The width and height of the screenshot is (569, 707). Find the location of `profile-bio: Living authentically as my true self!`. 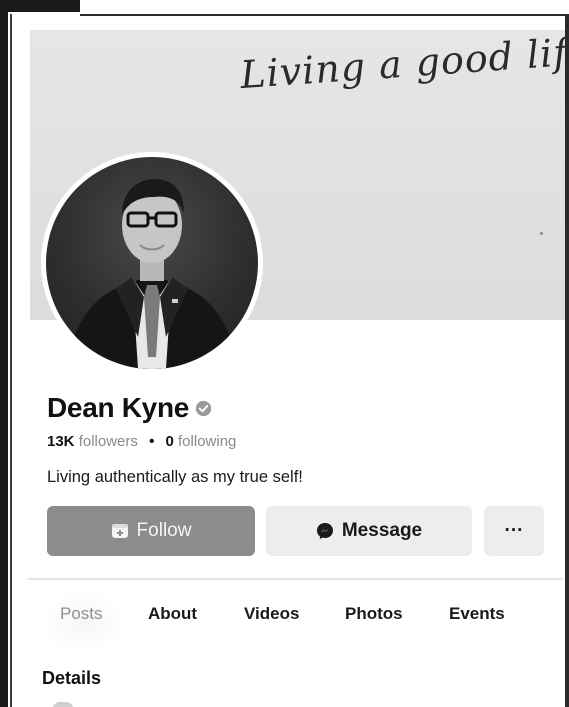

profile-bio: Living authentically as my true self! is located at coordinates (175, 477).